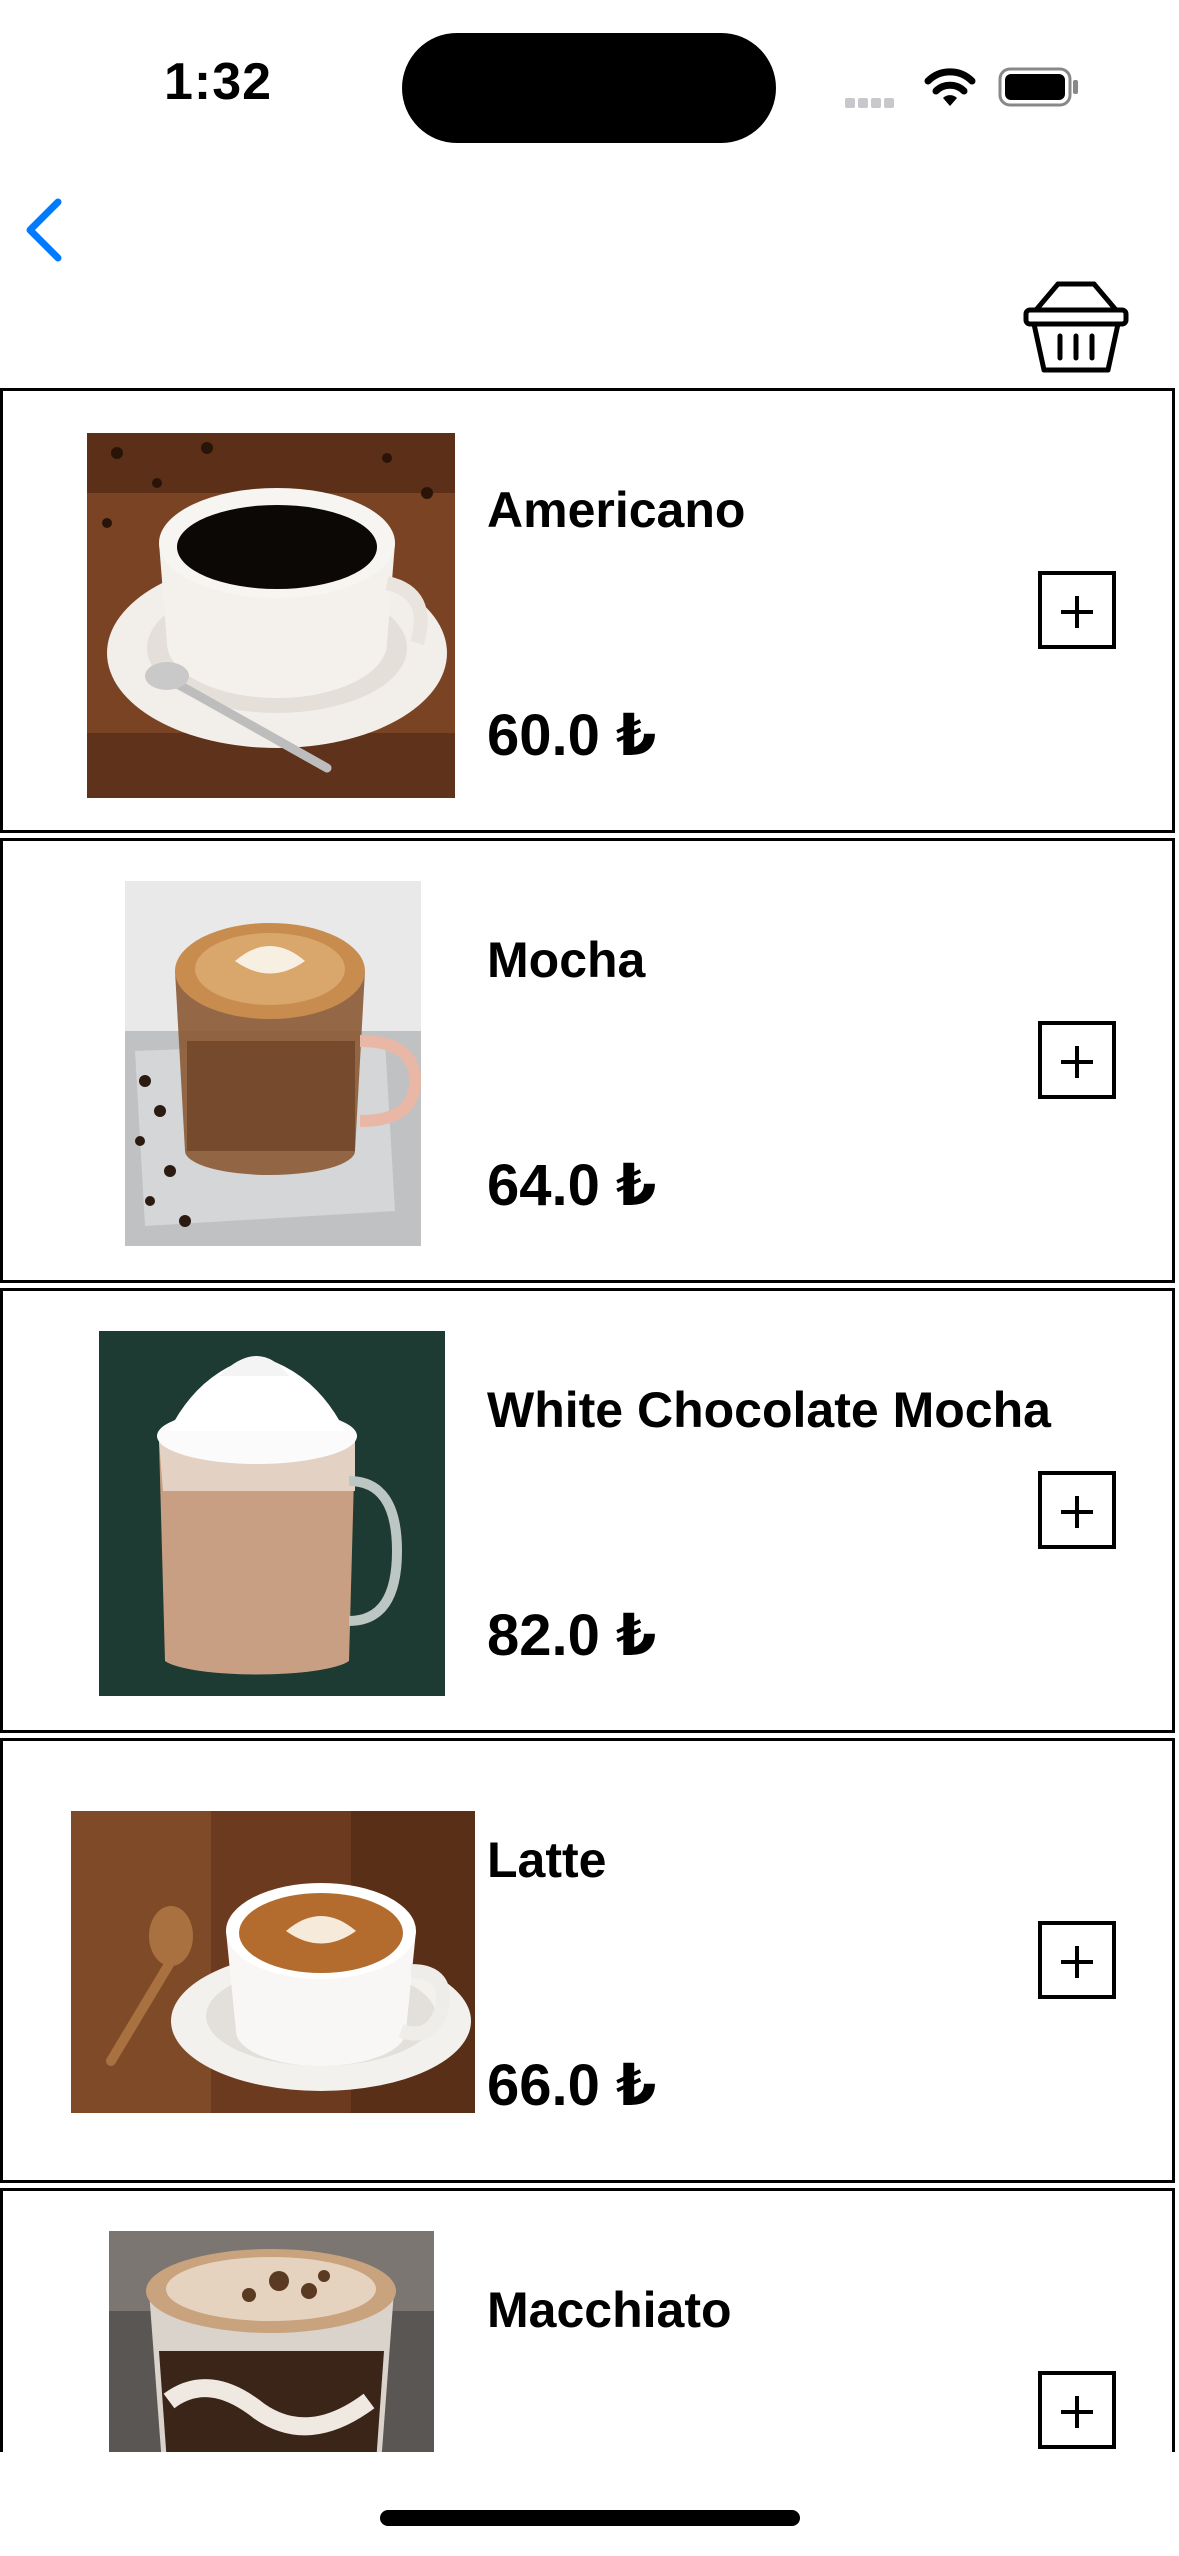  I want to click on wifi-icon, so click(950, 87).